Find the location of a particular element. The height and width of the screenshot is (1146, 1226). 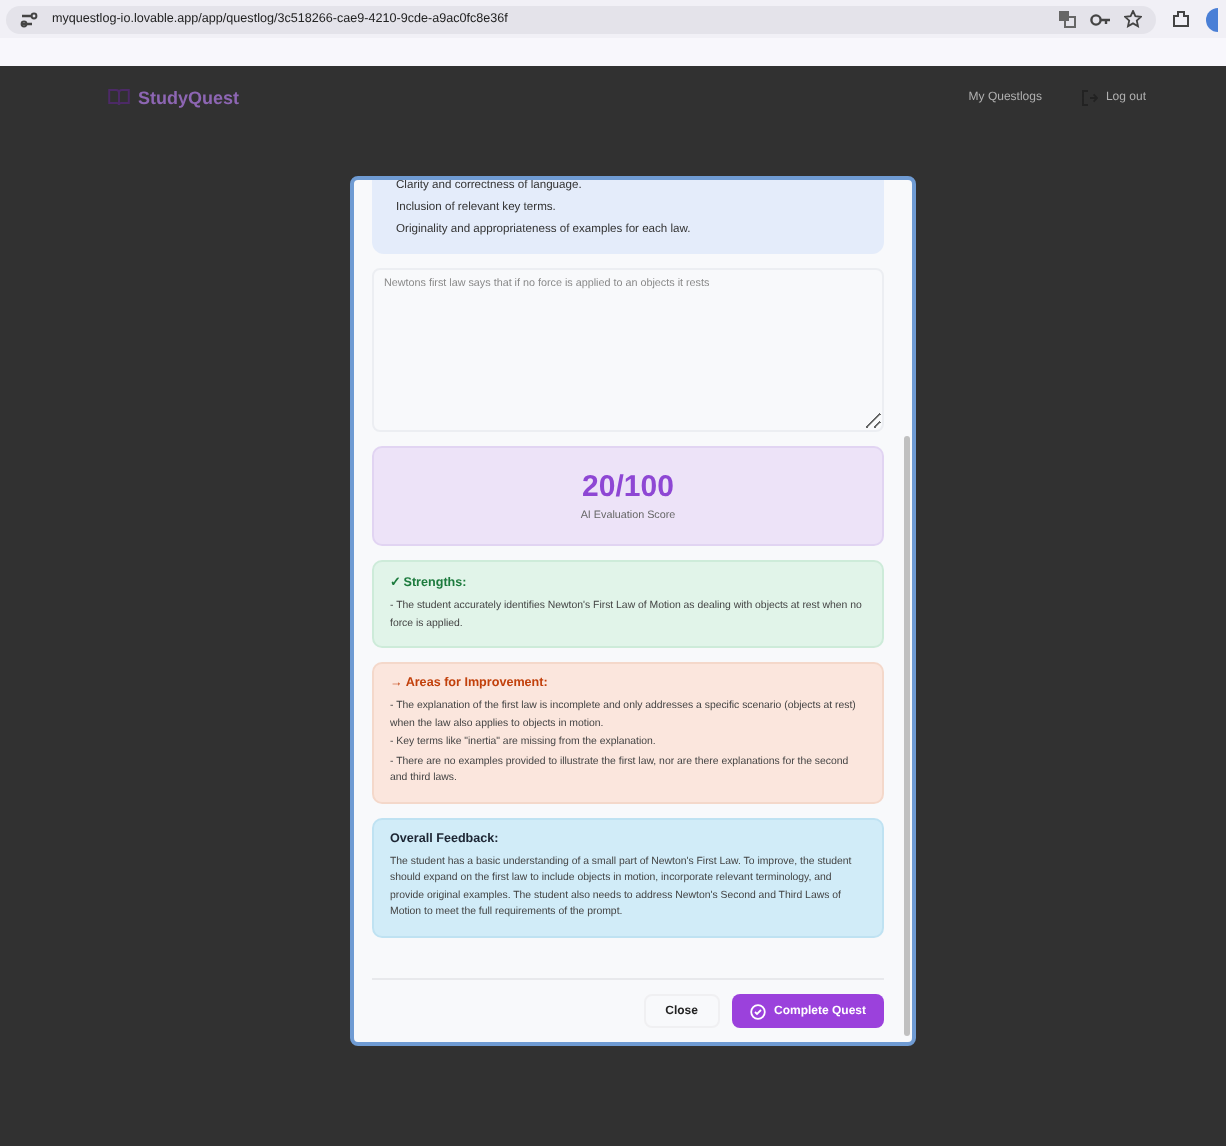

translate-icon is located at coordinates (1067, 19).